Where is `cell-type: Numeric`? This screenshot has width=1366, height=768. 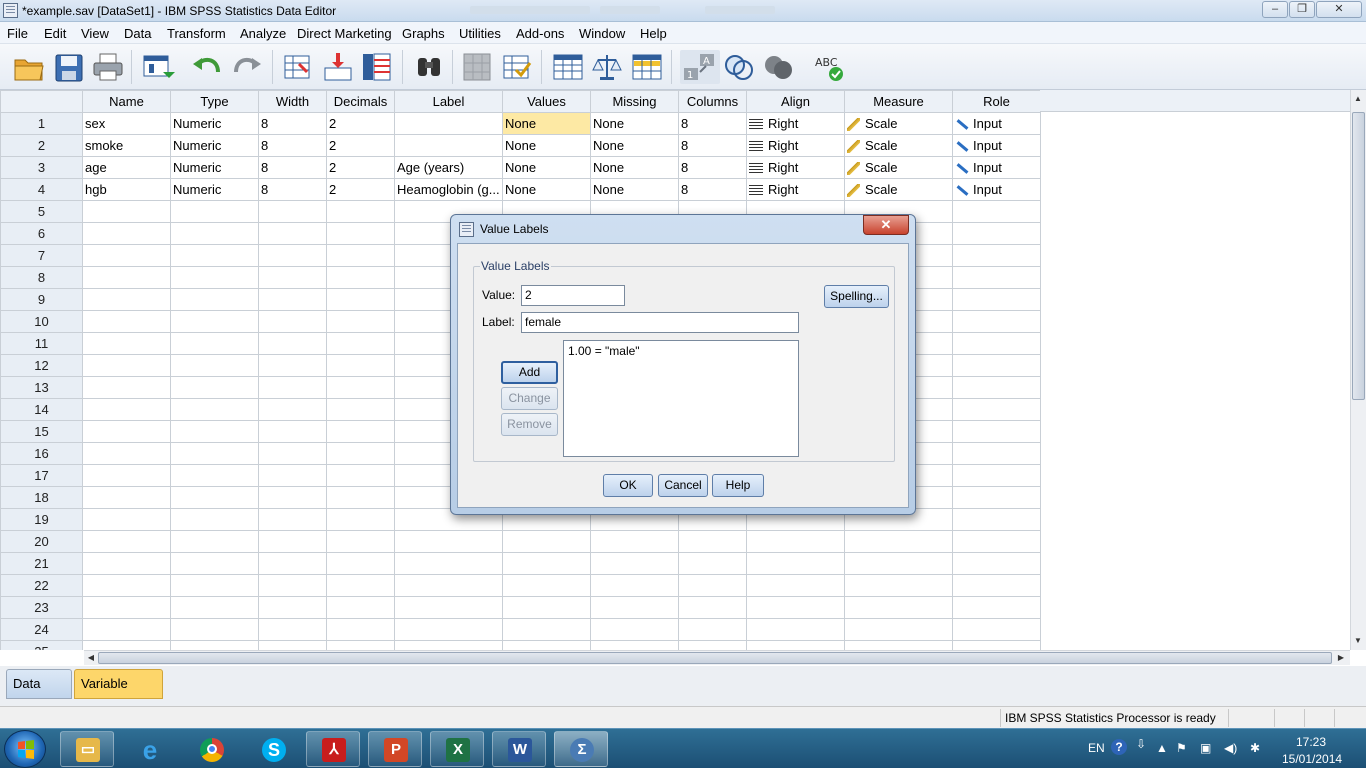 cell-type: Numeric is located at coordinates (214, 123).